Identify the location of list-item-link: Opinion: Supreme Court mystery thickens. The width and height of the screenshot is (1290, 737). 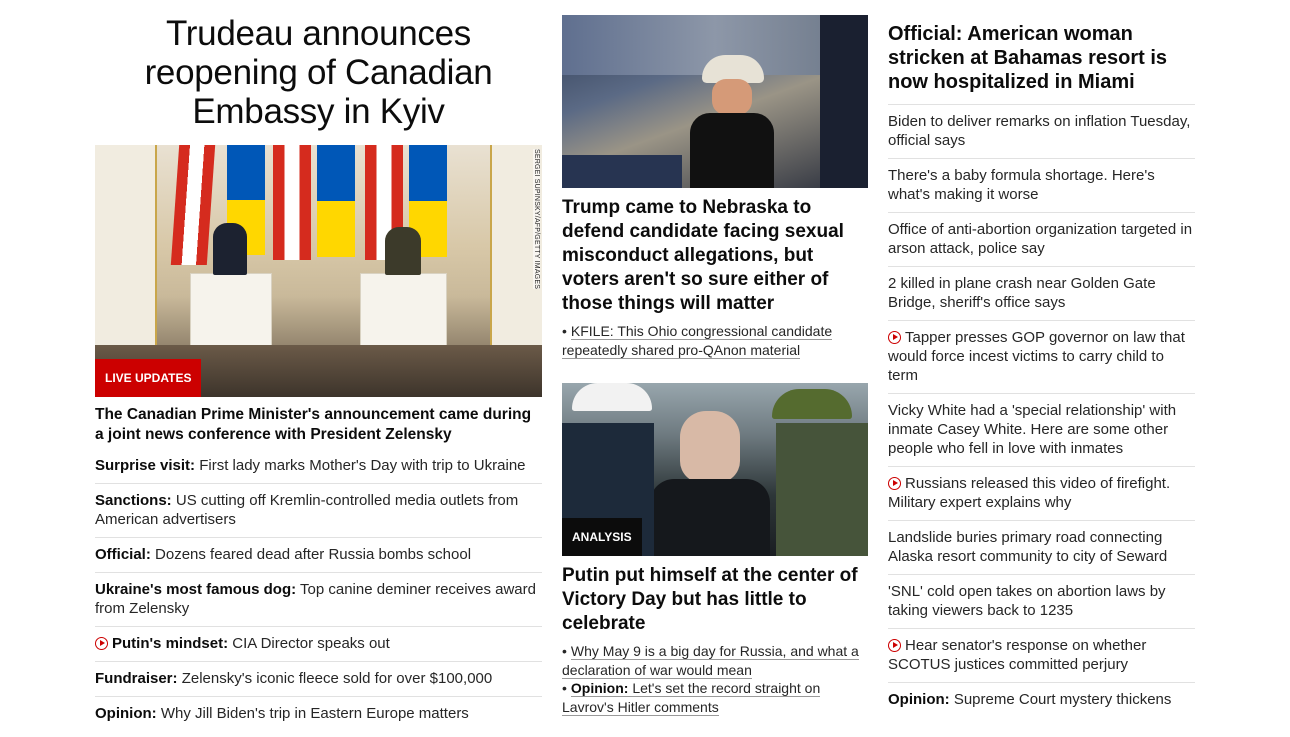
(1029, 699).